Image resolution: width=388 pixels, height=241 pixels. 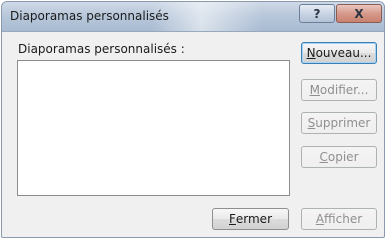 What do you see at coordinates (101, 49) in the screenshot?
I see `custom-shows-label: Diaporamas personnalisés :` at bounding box center [101, 49].